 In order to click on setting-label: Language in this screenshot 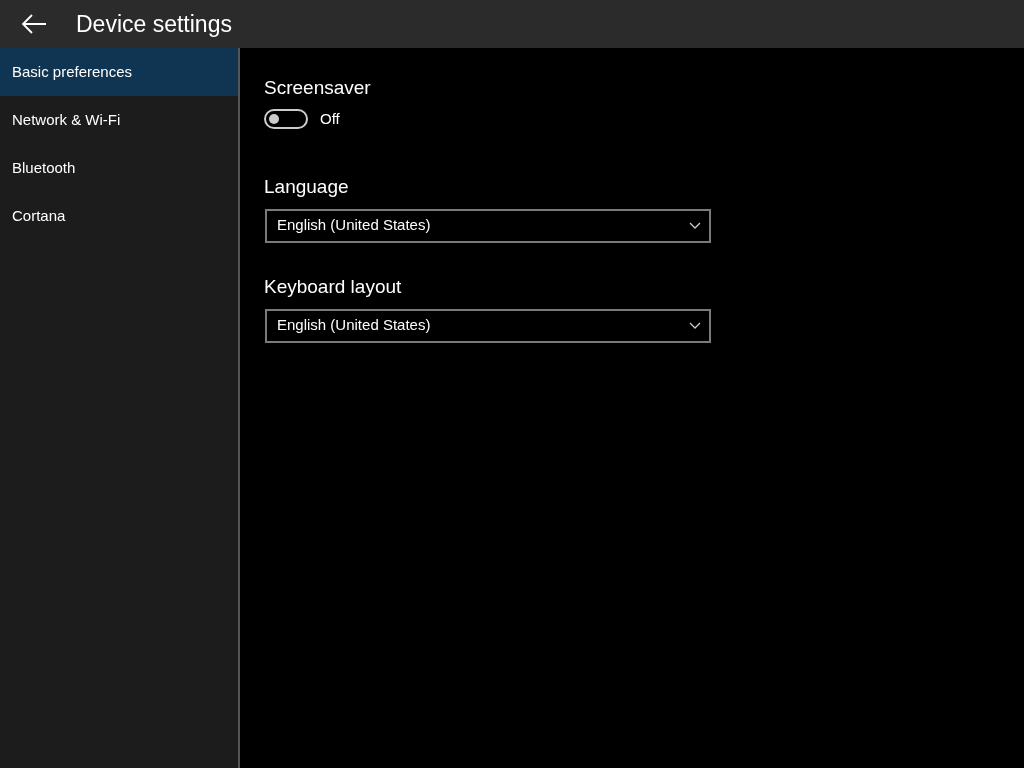, I will do `click(307, 186)`.